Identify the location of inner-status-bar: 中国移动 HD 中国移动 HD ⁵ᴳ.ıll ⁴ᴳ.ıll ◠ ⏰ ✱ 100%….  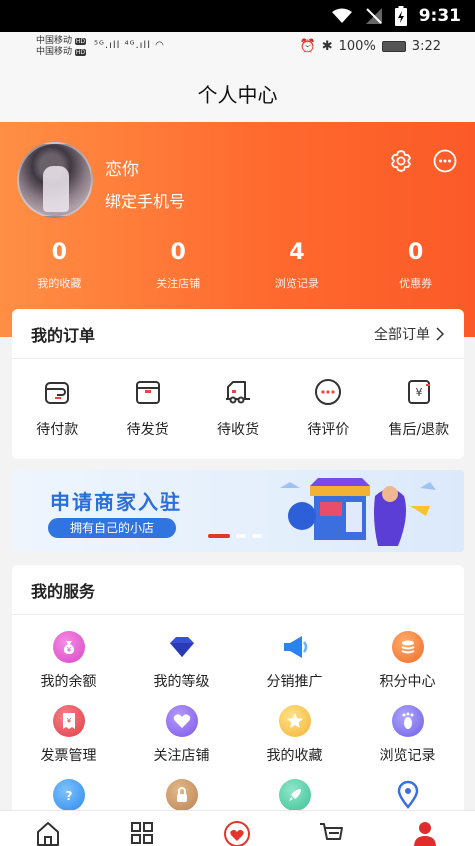
(237, 48).